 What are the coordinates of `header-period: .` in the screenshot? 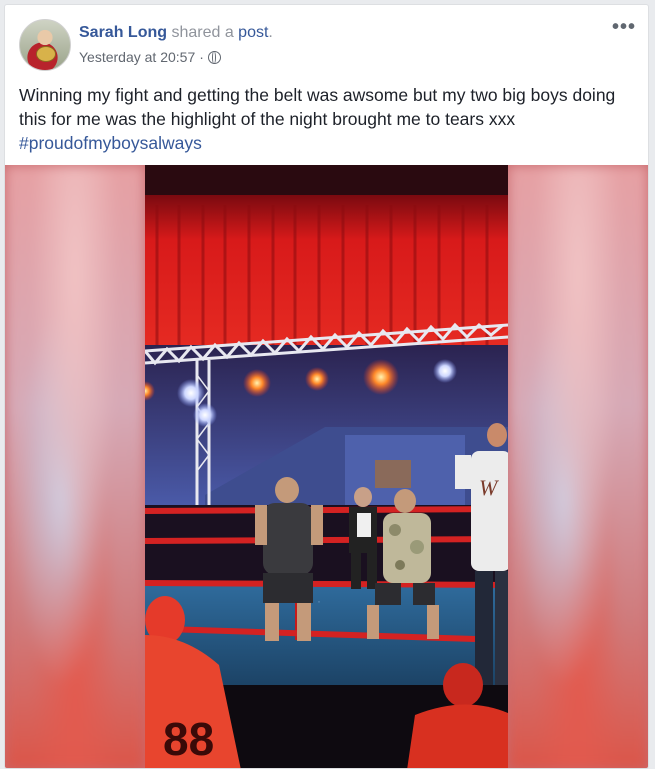 It's located at (270, 32).